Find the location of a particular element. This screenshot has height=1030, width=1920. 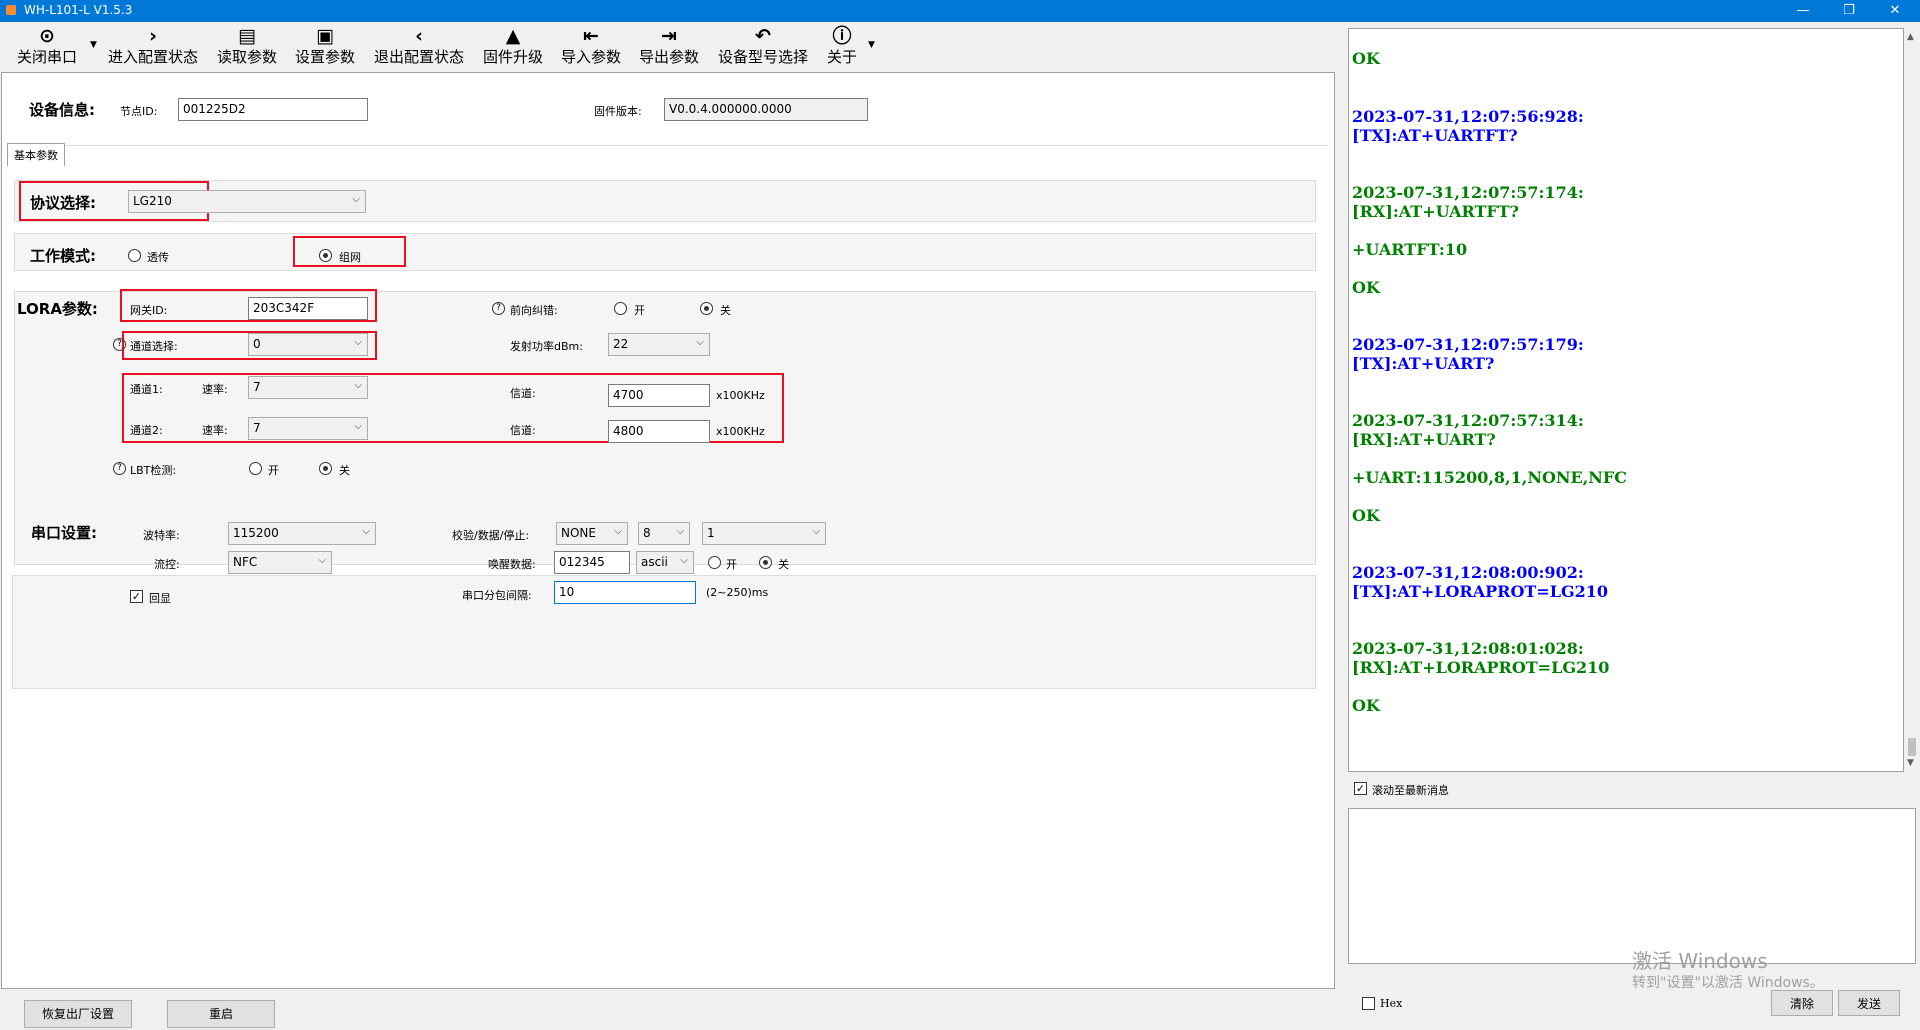

wake-on-label: 开 is located at coordinates (731, 564).